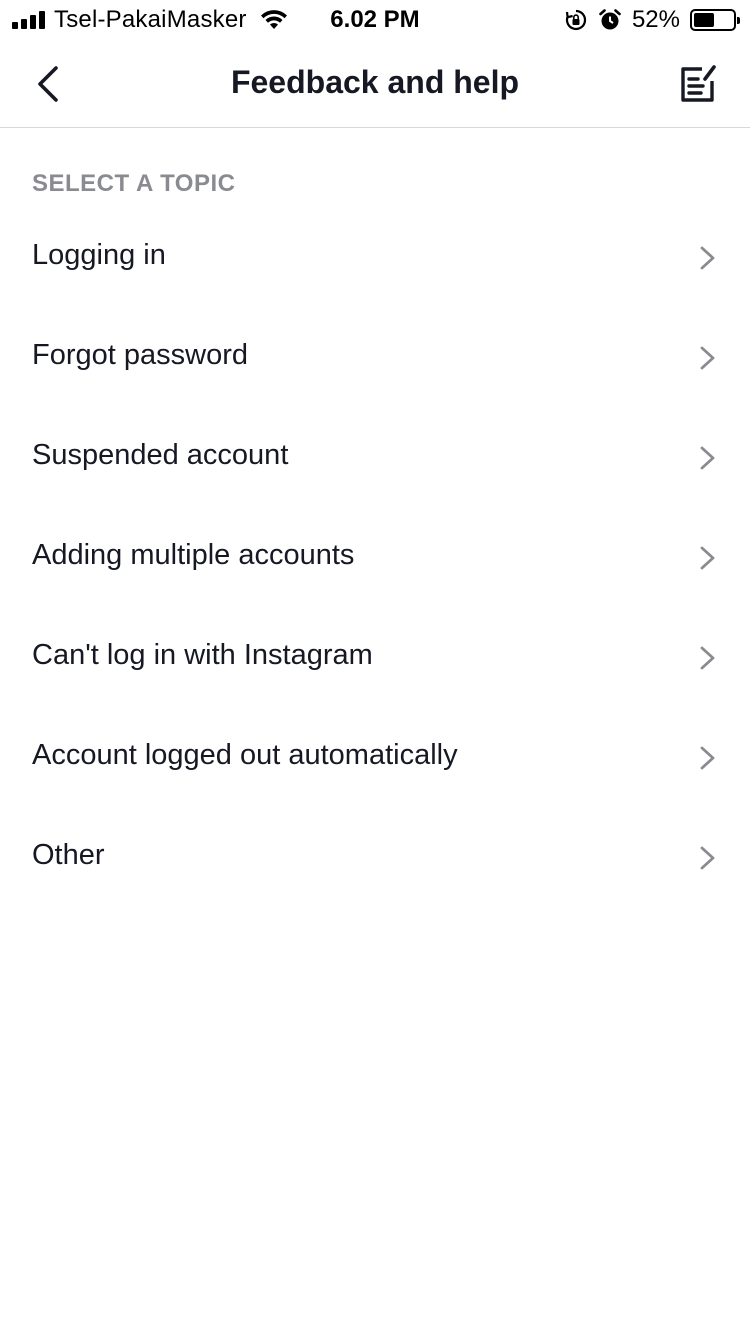 The width and height of the screenshot is (750, 1334). Describe the element at coordinates (68, 855) in the screenshot. I see `topic-label: Other` at that location.